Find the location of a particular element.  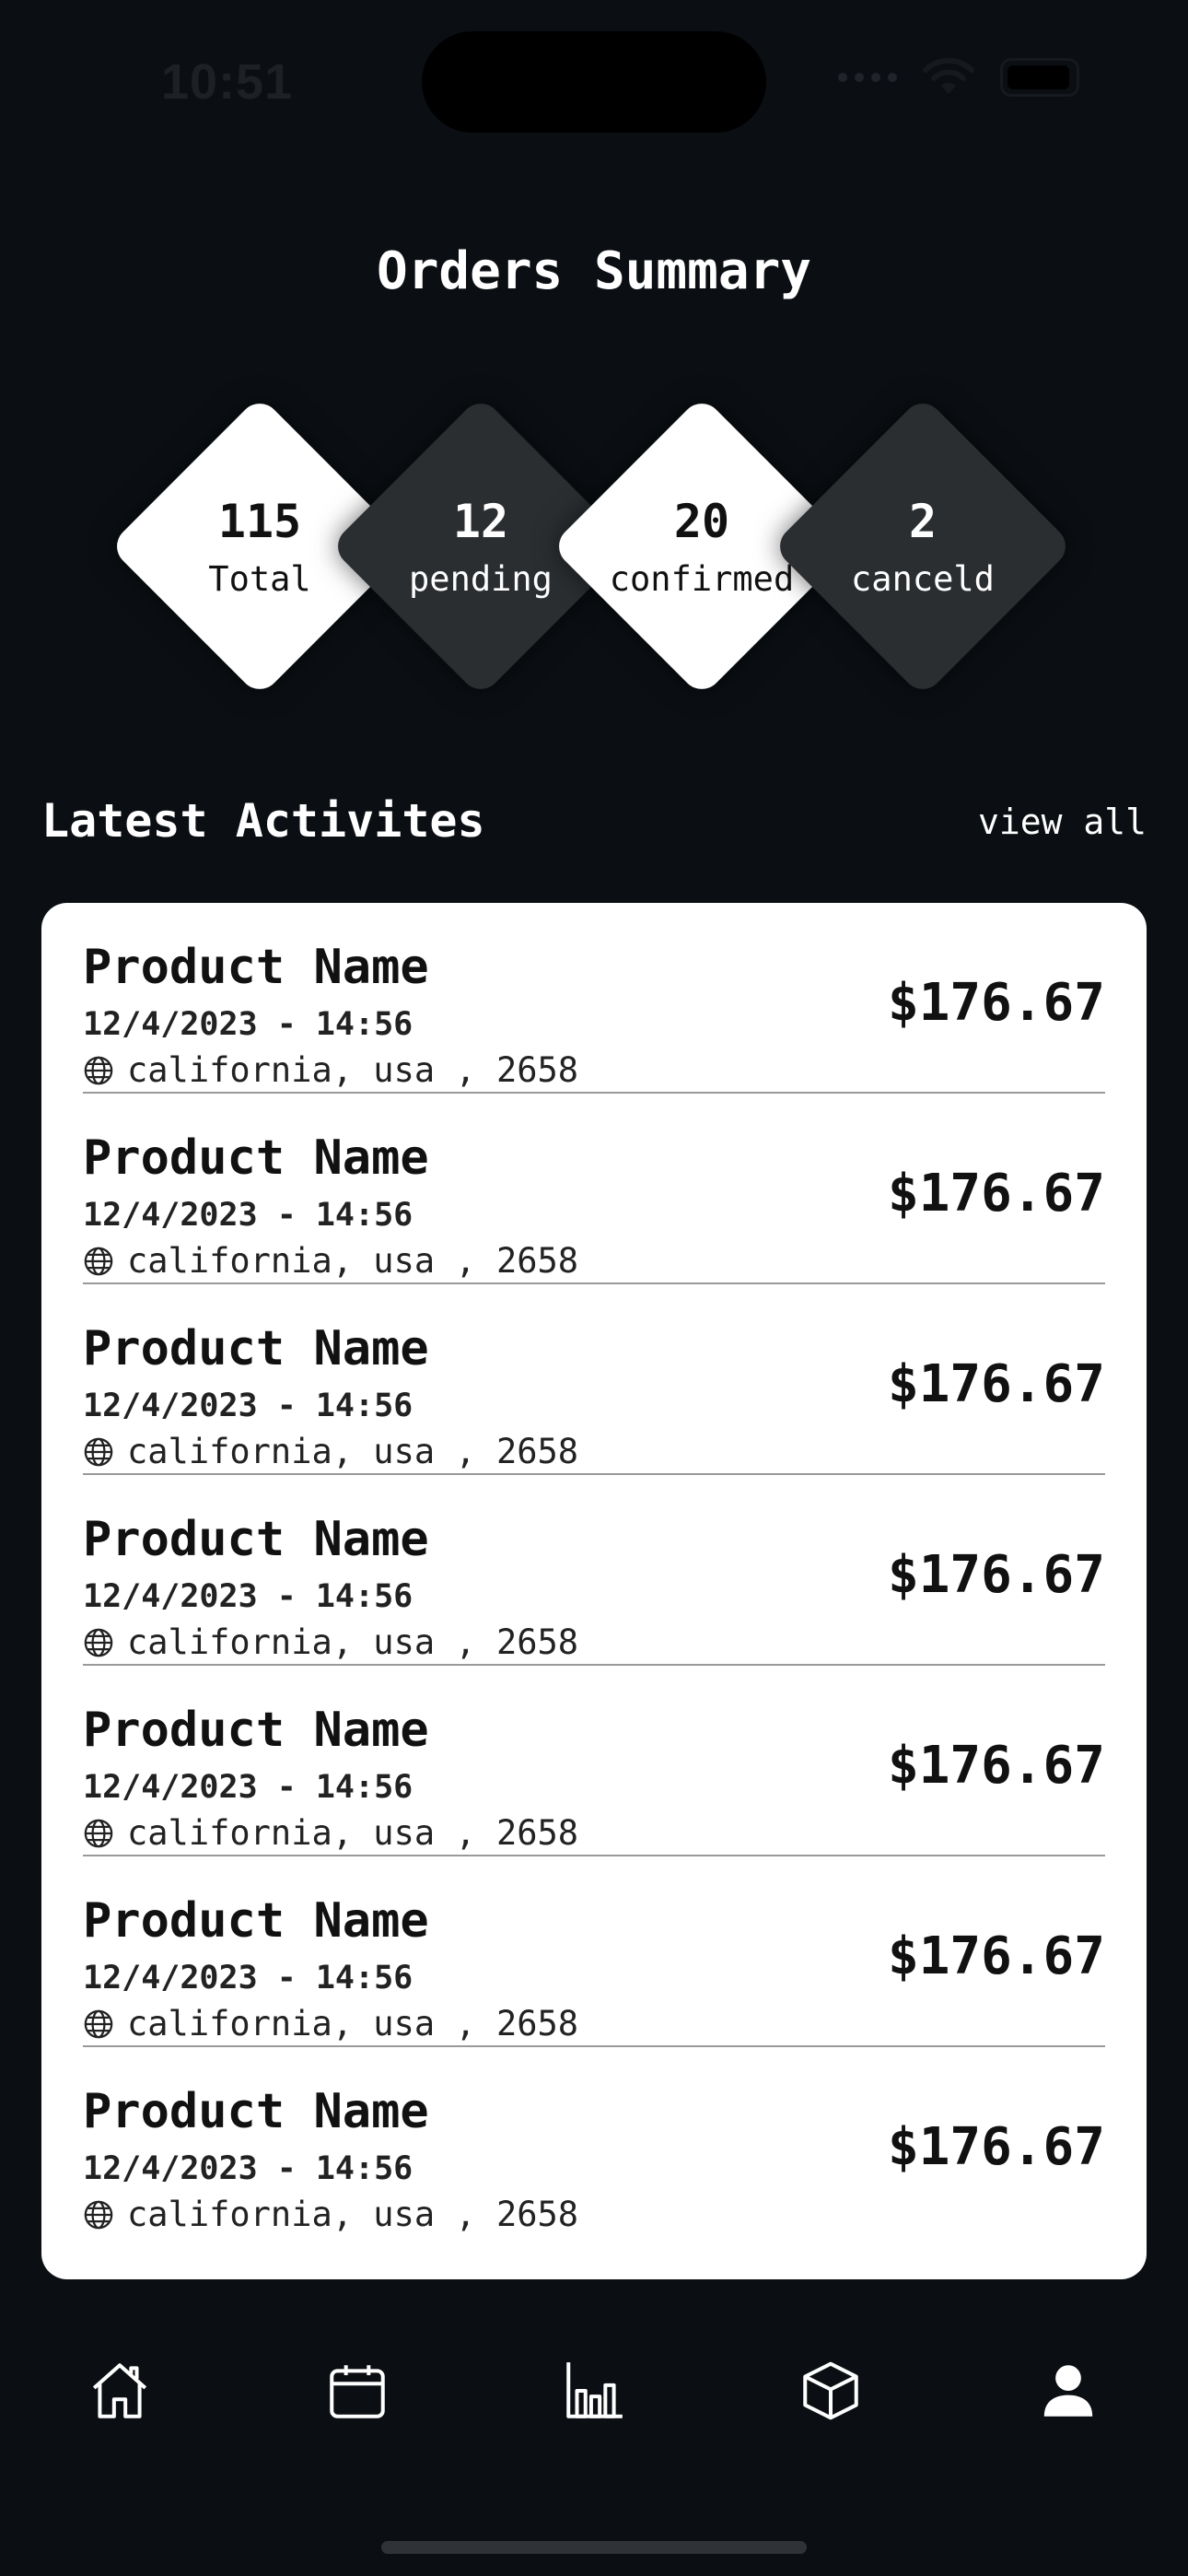

tab-profile is located at coordinates (1068, 2390).